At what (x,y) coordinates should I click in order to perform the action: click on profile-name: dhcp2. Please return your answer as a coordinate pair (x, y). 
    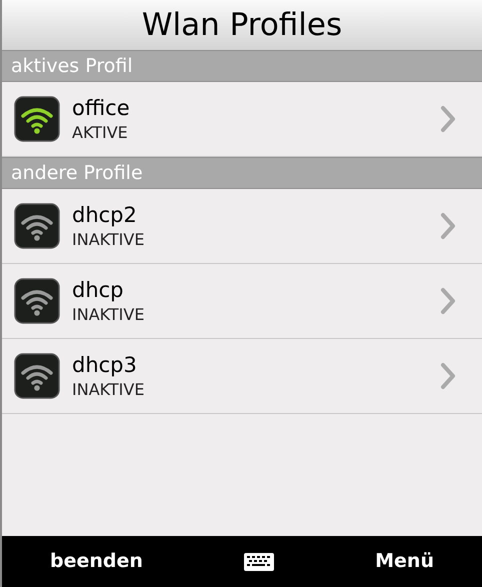
    Looking at the image, I should click on (105, 215).